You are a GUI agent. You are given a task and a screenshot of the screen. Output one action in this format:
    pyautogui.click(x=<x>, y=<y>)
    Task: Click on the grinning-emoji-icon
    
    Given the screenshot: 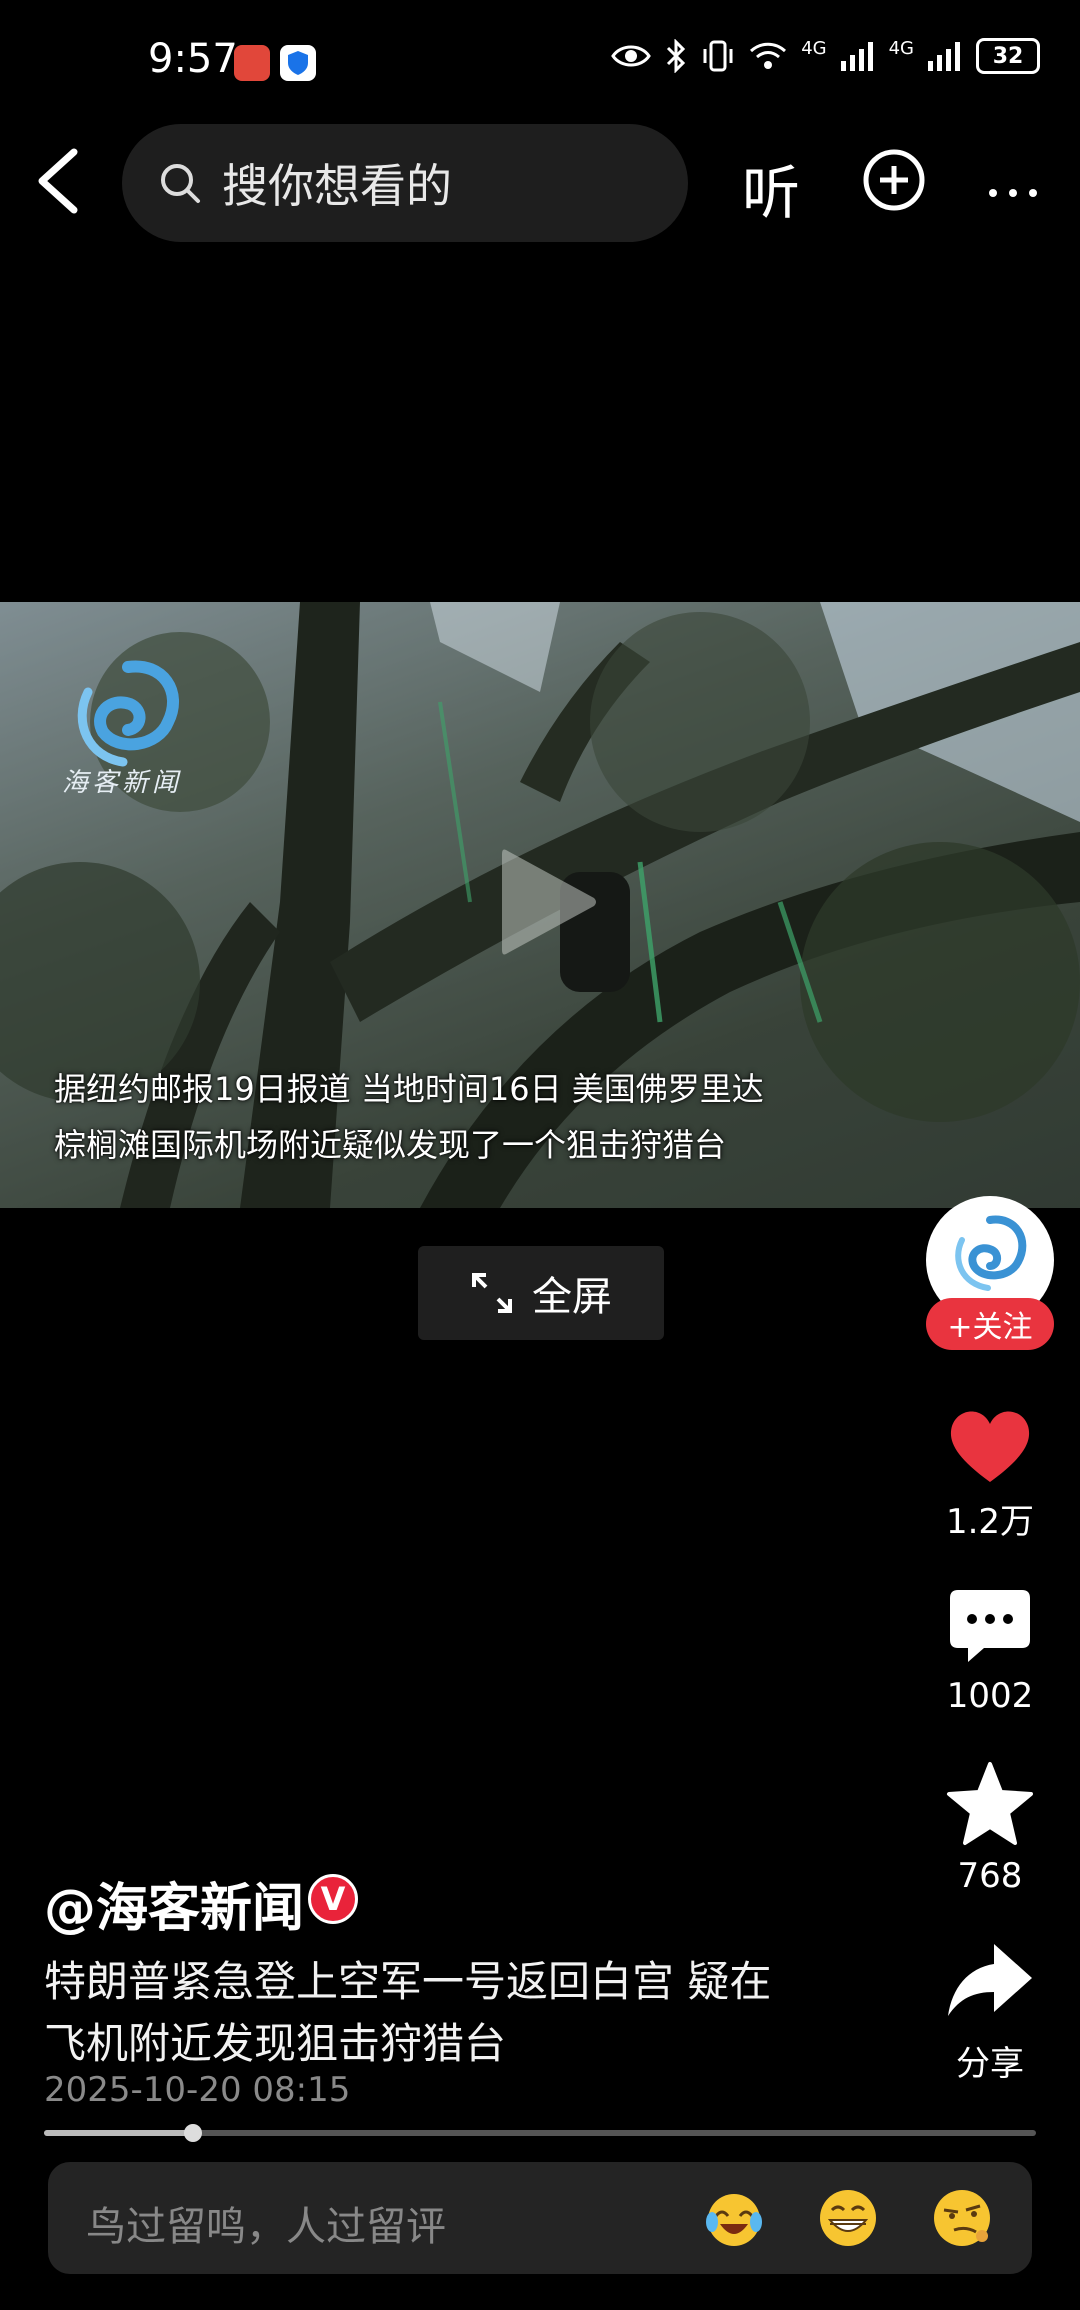 What is the action you would take?
    pyautogui.click(x=848, y=2218)
    